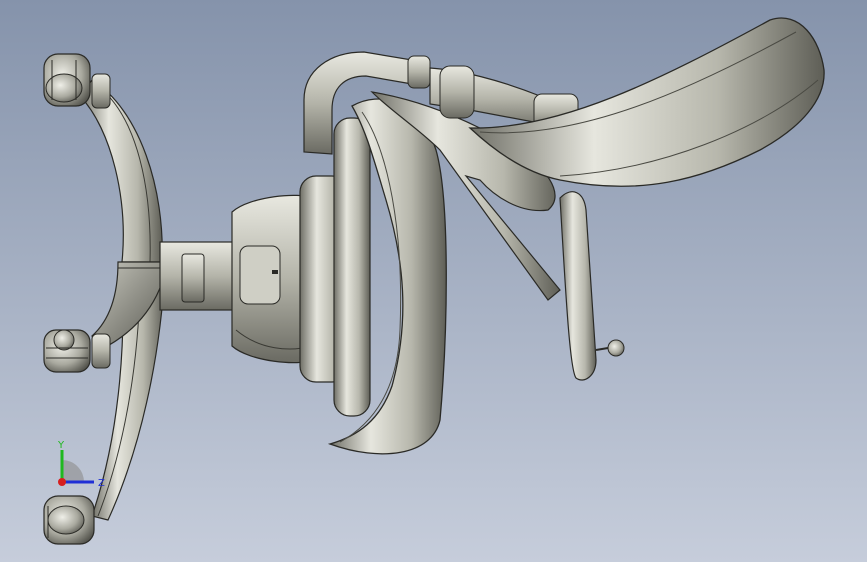  What do you see at coordinates (121, 171) in the screenshot?
I see `base-leg-upper` at bounding box center [121, 171].